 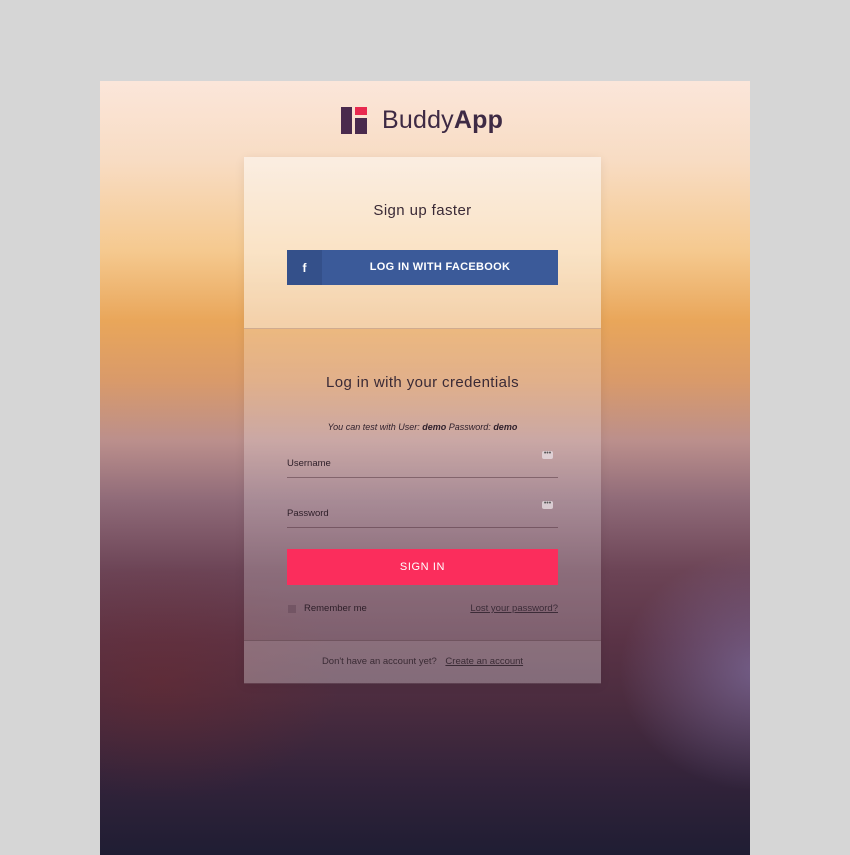 I want to click on brand-name-light: Buddy, so click(x=418, y=119).